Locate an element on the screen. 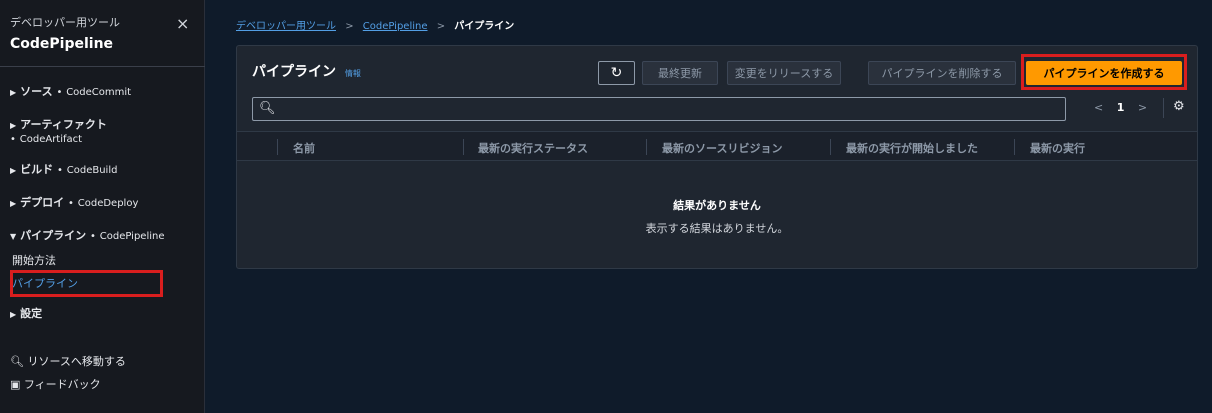  pagination: < 1 > is located at coordinates (1120, 107).